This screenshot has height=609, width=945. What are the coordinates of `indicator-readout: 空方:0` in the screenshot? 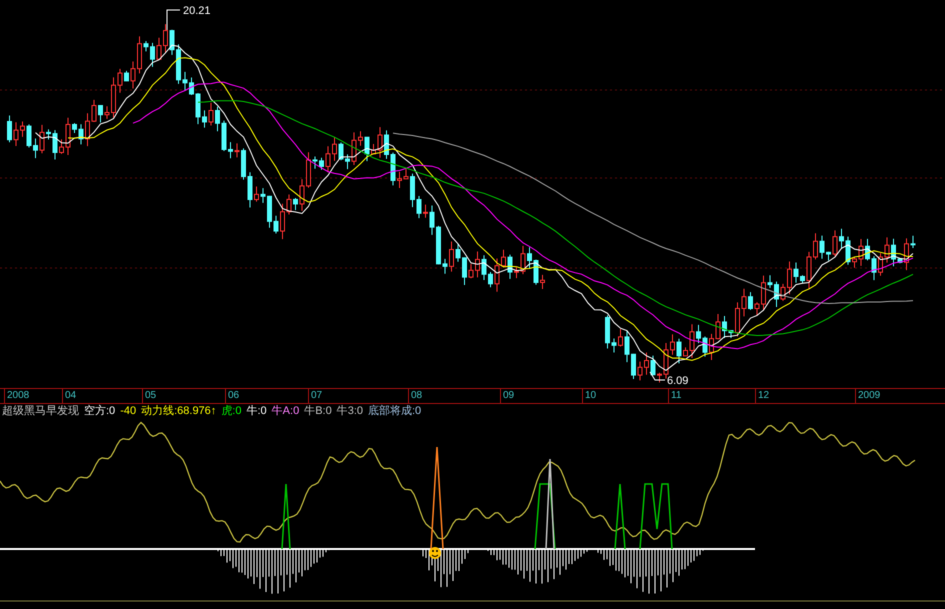 It's located at (100, 411).